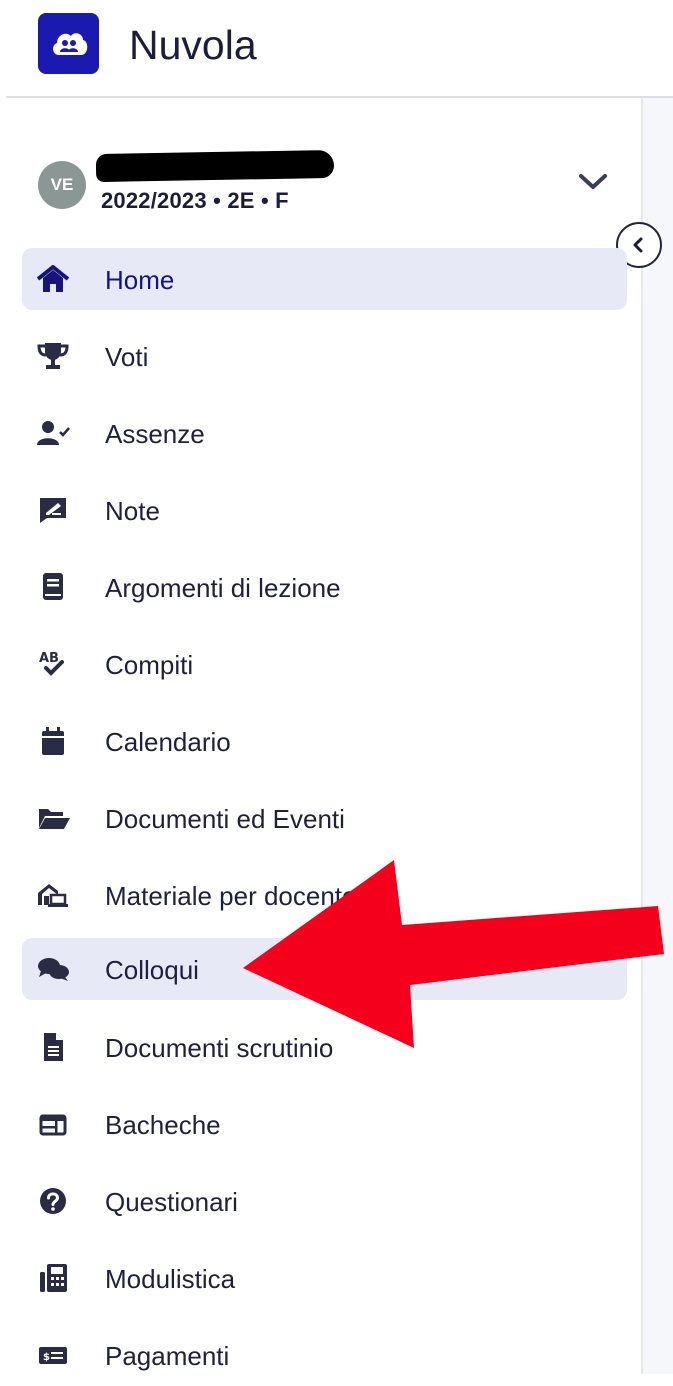 The height and width of the screenshot is (1386, 673). What do you see at coordinates (336, 48) in the screenshot?
I see `app-header: Nuvola` at bounding box center [336, 48].